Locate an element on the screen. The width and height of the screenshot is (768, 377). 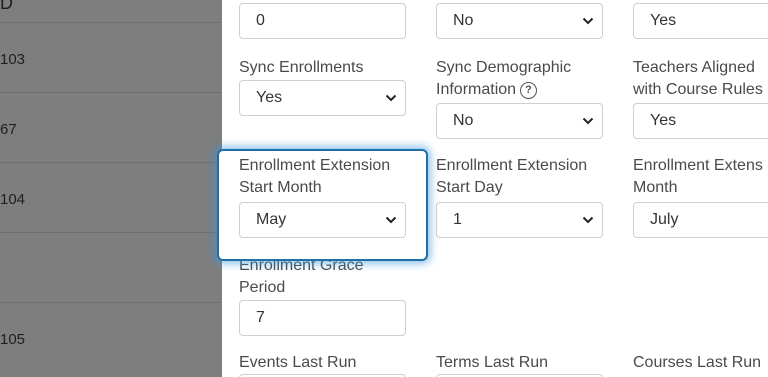
sync-demographic-label: Sync Demographic Information? is located at coordinates (504, 79).